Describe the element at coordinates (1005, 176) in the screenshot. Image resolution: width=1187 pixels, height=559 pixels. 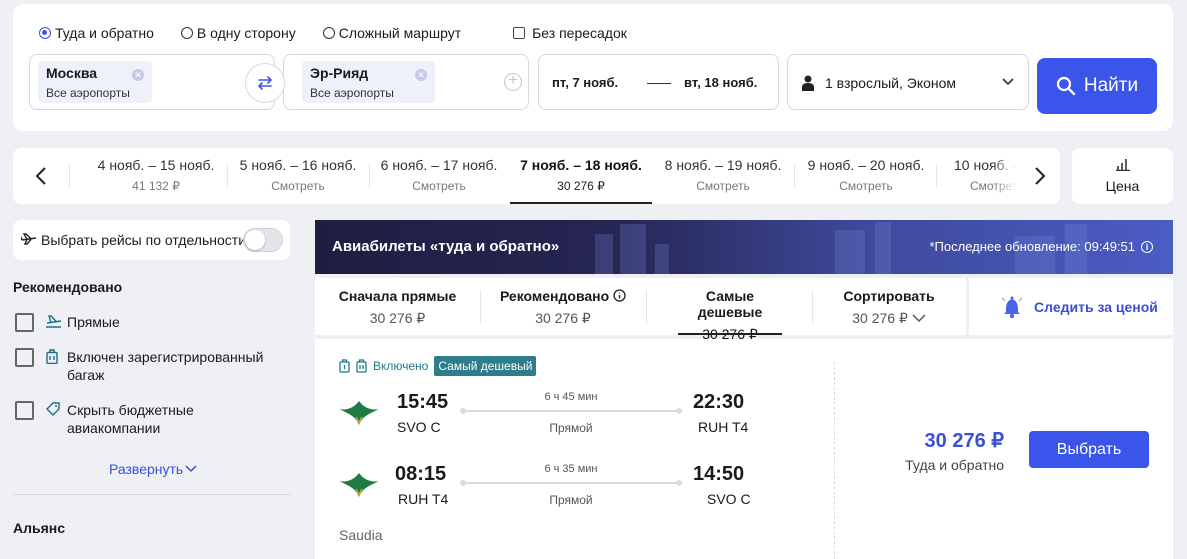
I see `strip-fade` at that location.